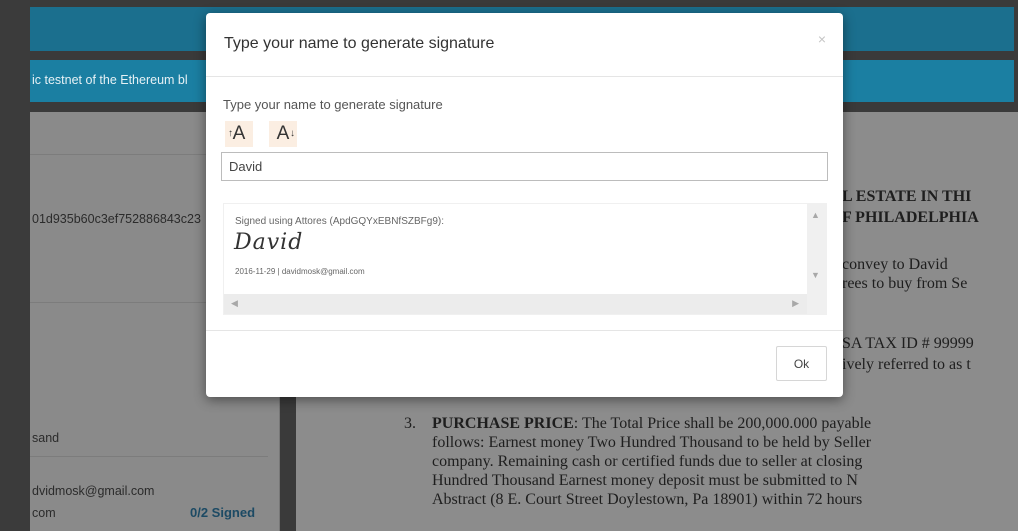  What do you see at coordinates (410, 423) in the screenshot?
I see `doc-item-number: 3.` at bounding box center [410, 423].